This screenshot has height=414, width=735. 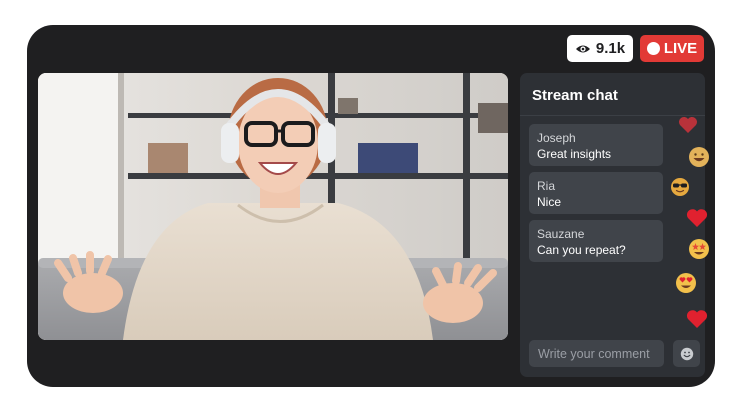 I want to click on message-author: Ria, so click(x=546, y=186).